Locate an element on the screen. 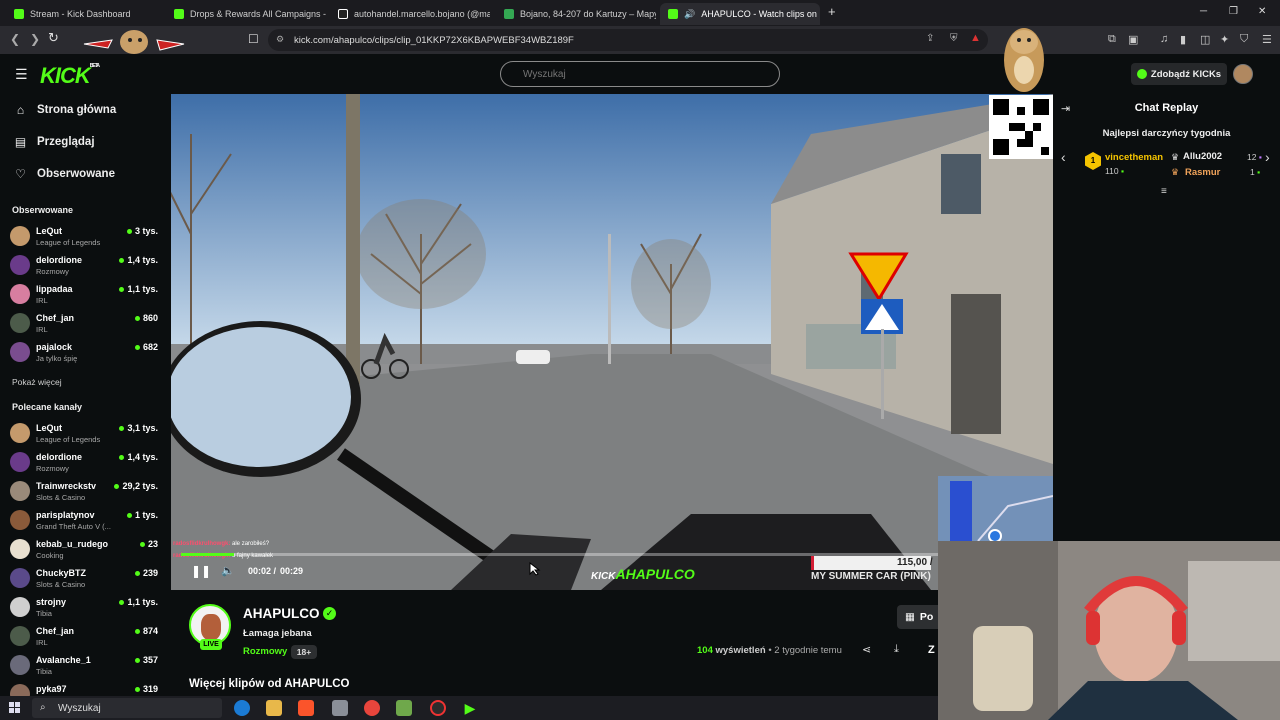 This screenshot has width=1280, height=720. user-avatar is located at coordinates (1243, 74).